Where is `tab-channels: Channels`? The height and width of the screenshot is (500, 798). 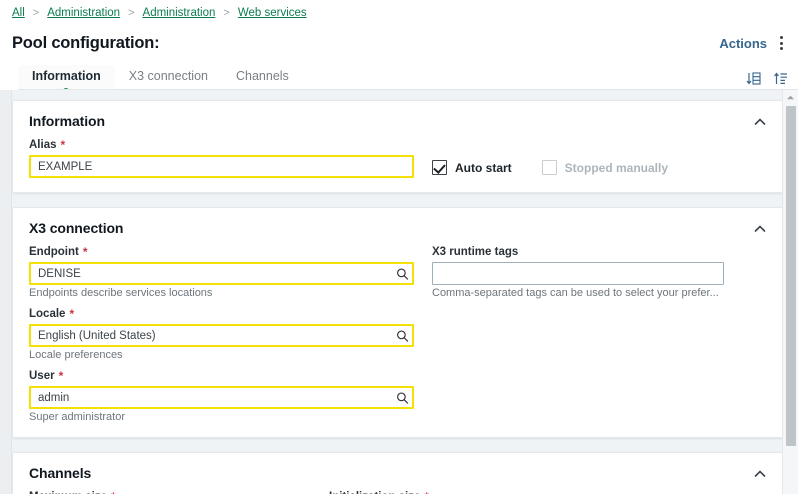 tab-channels: Channels is located at coordinates (262, 77).